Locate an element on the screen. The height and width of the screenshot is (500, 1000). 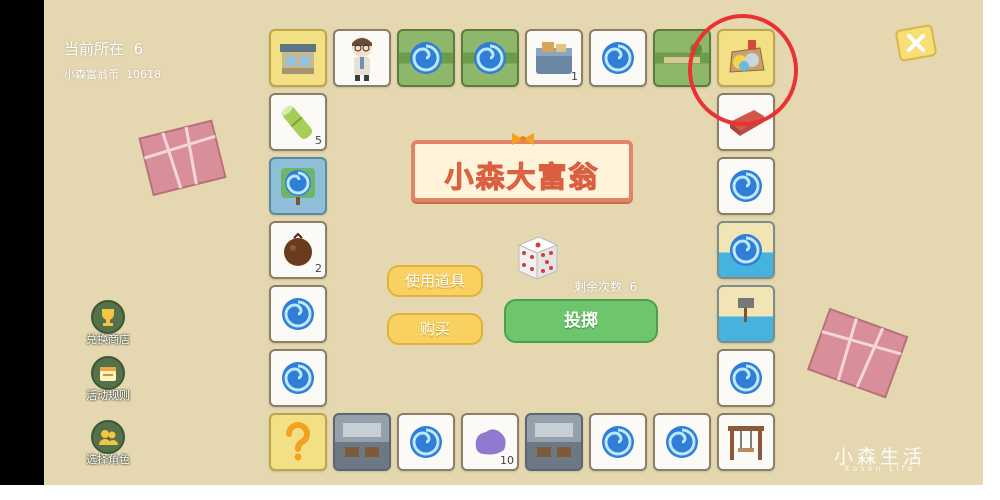
board-tile-coconut: 2 is located at coordinates (298, 250).